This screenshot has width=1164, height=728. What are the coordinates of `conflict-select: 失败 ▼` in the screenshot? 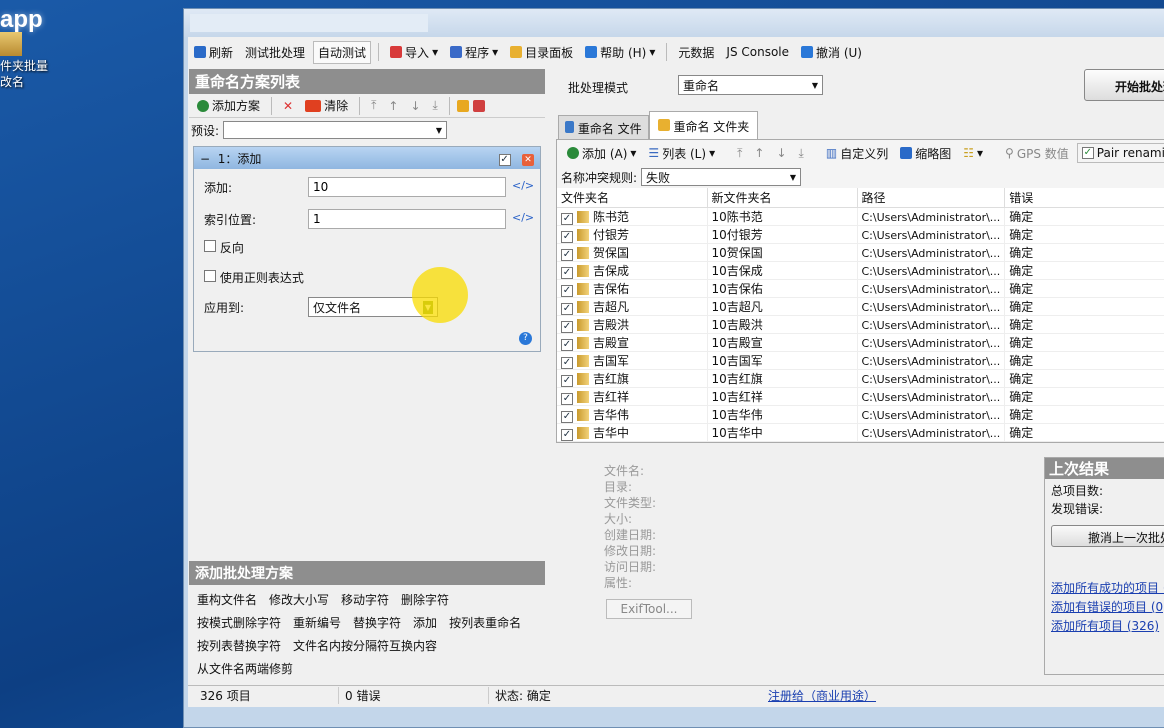 It's located at (721, 177).